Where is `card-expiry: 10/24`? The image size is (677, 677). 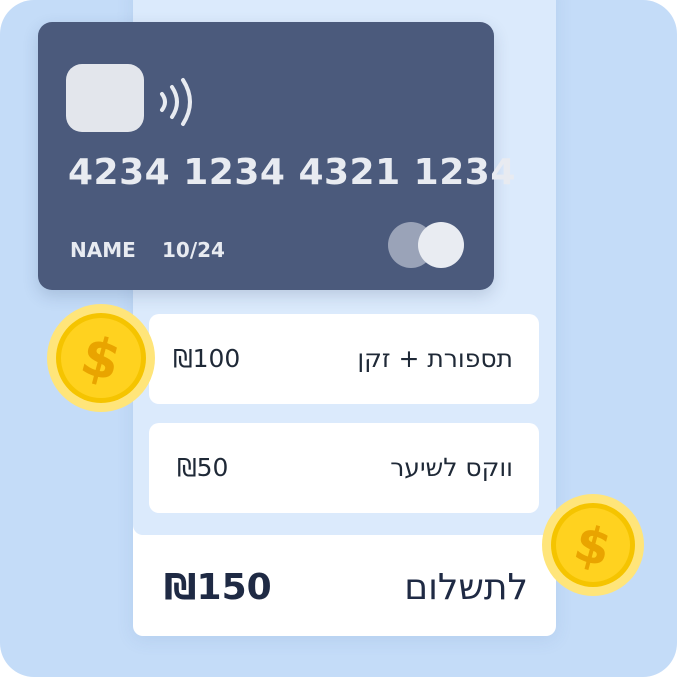 card-expiry: 10/24 is located at coordinates (193, 250).